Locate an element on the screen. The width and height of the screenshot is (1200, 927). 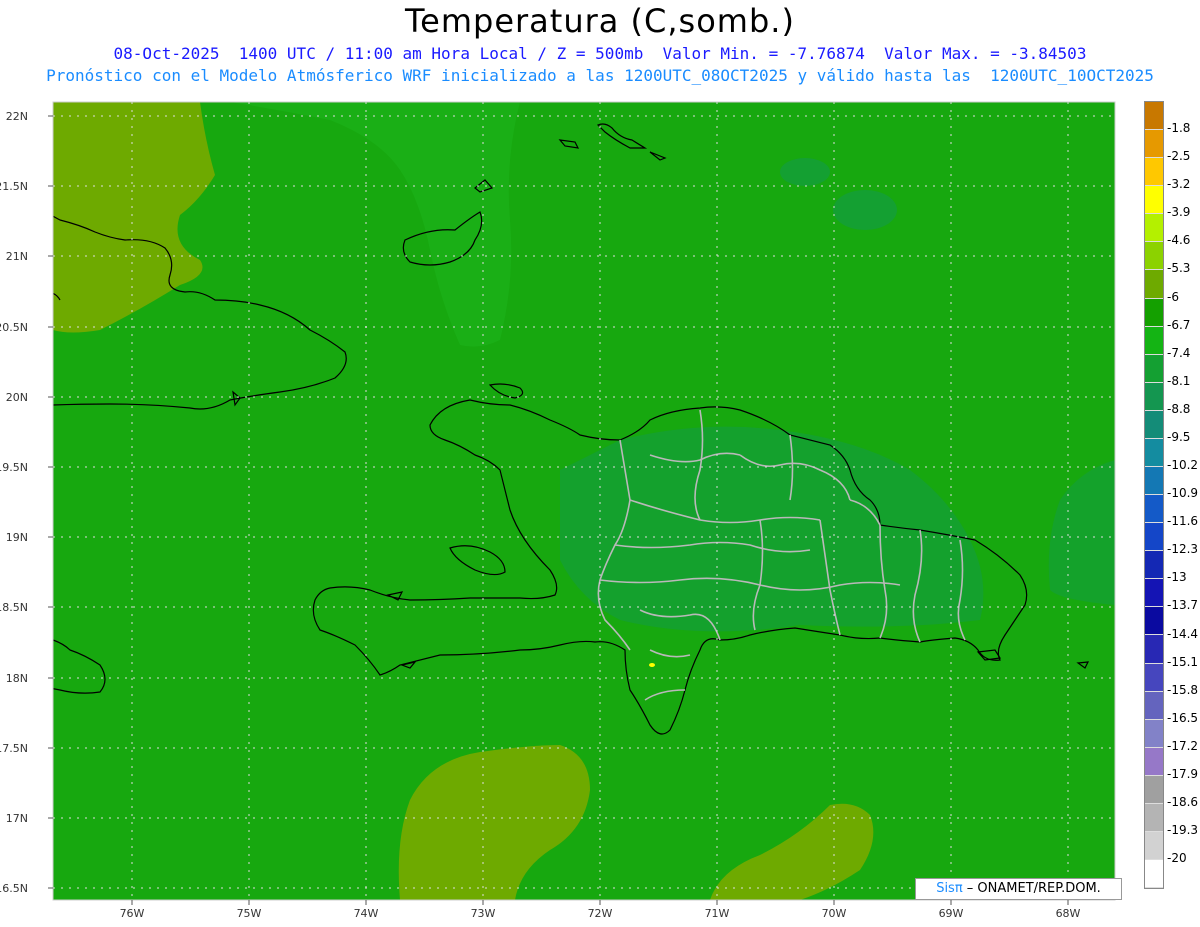
colorbar-label: -10.9 is located at coordinates (1183, 493).